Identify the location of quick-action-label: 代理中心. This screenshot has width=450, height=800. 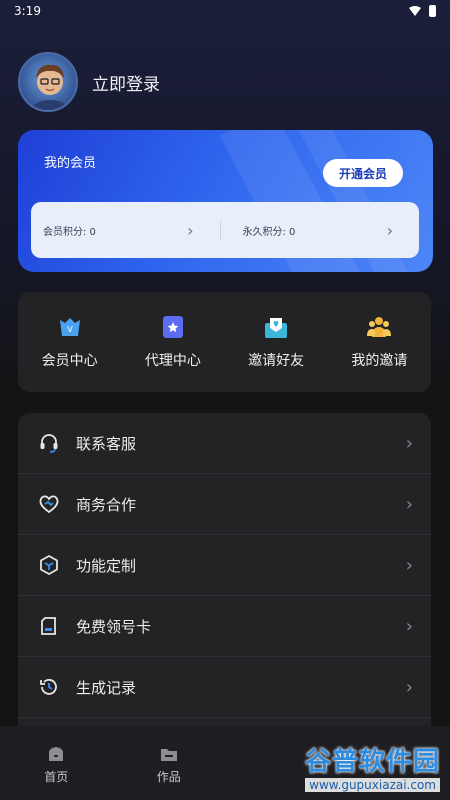
(172, 361).